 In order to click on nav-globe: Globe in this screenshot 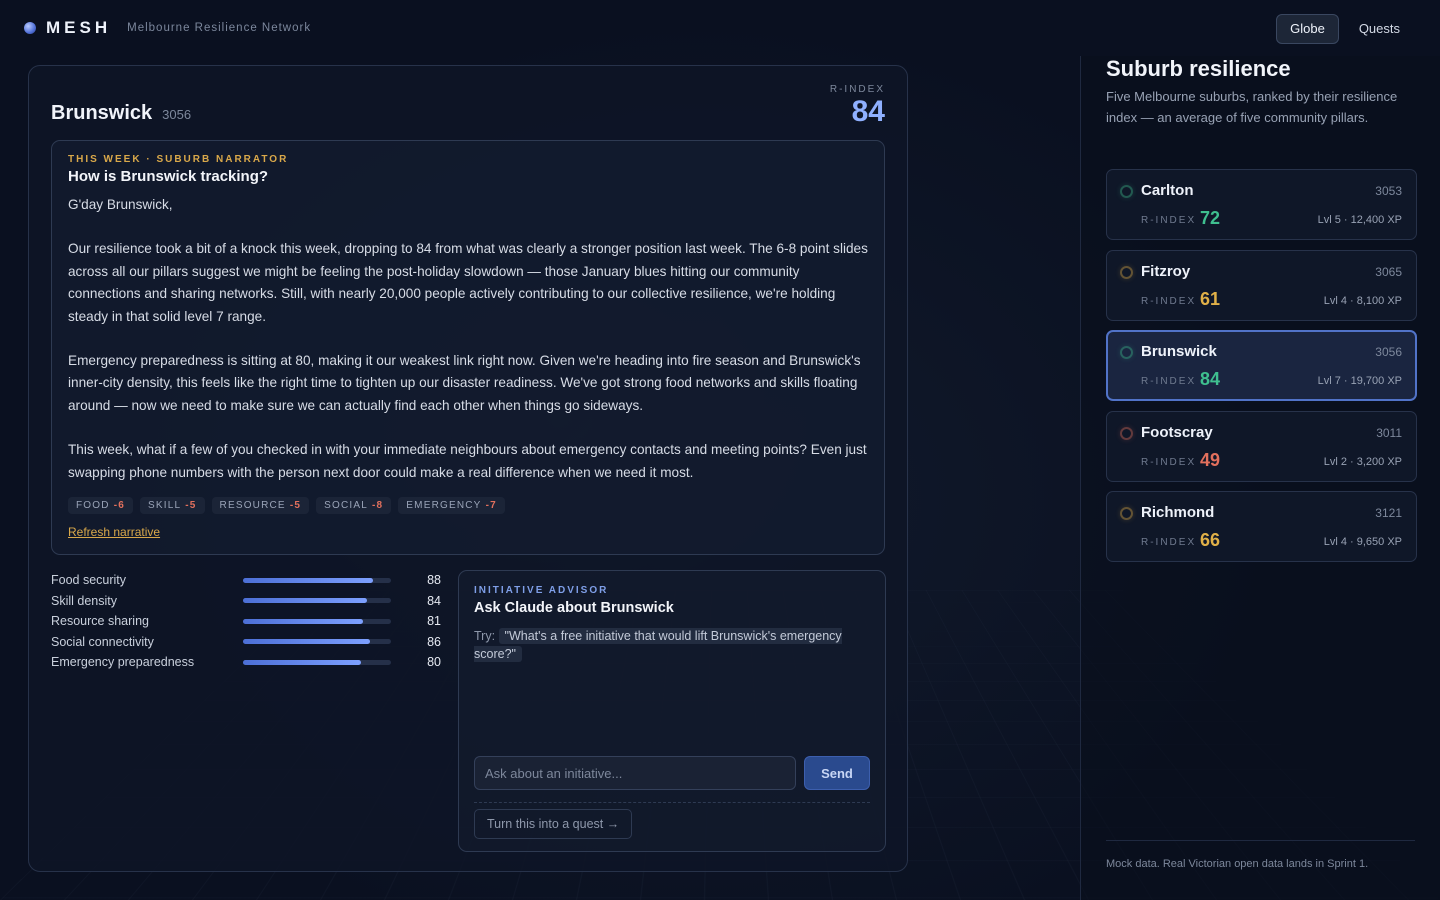, I will do `click(1307, 29)`.